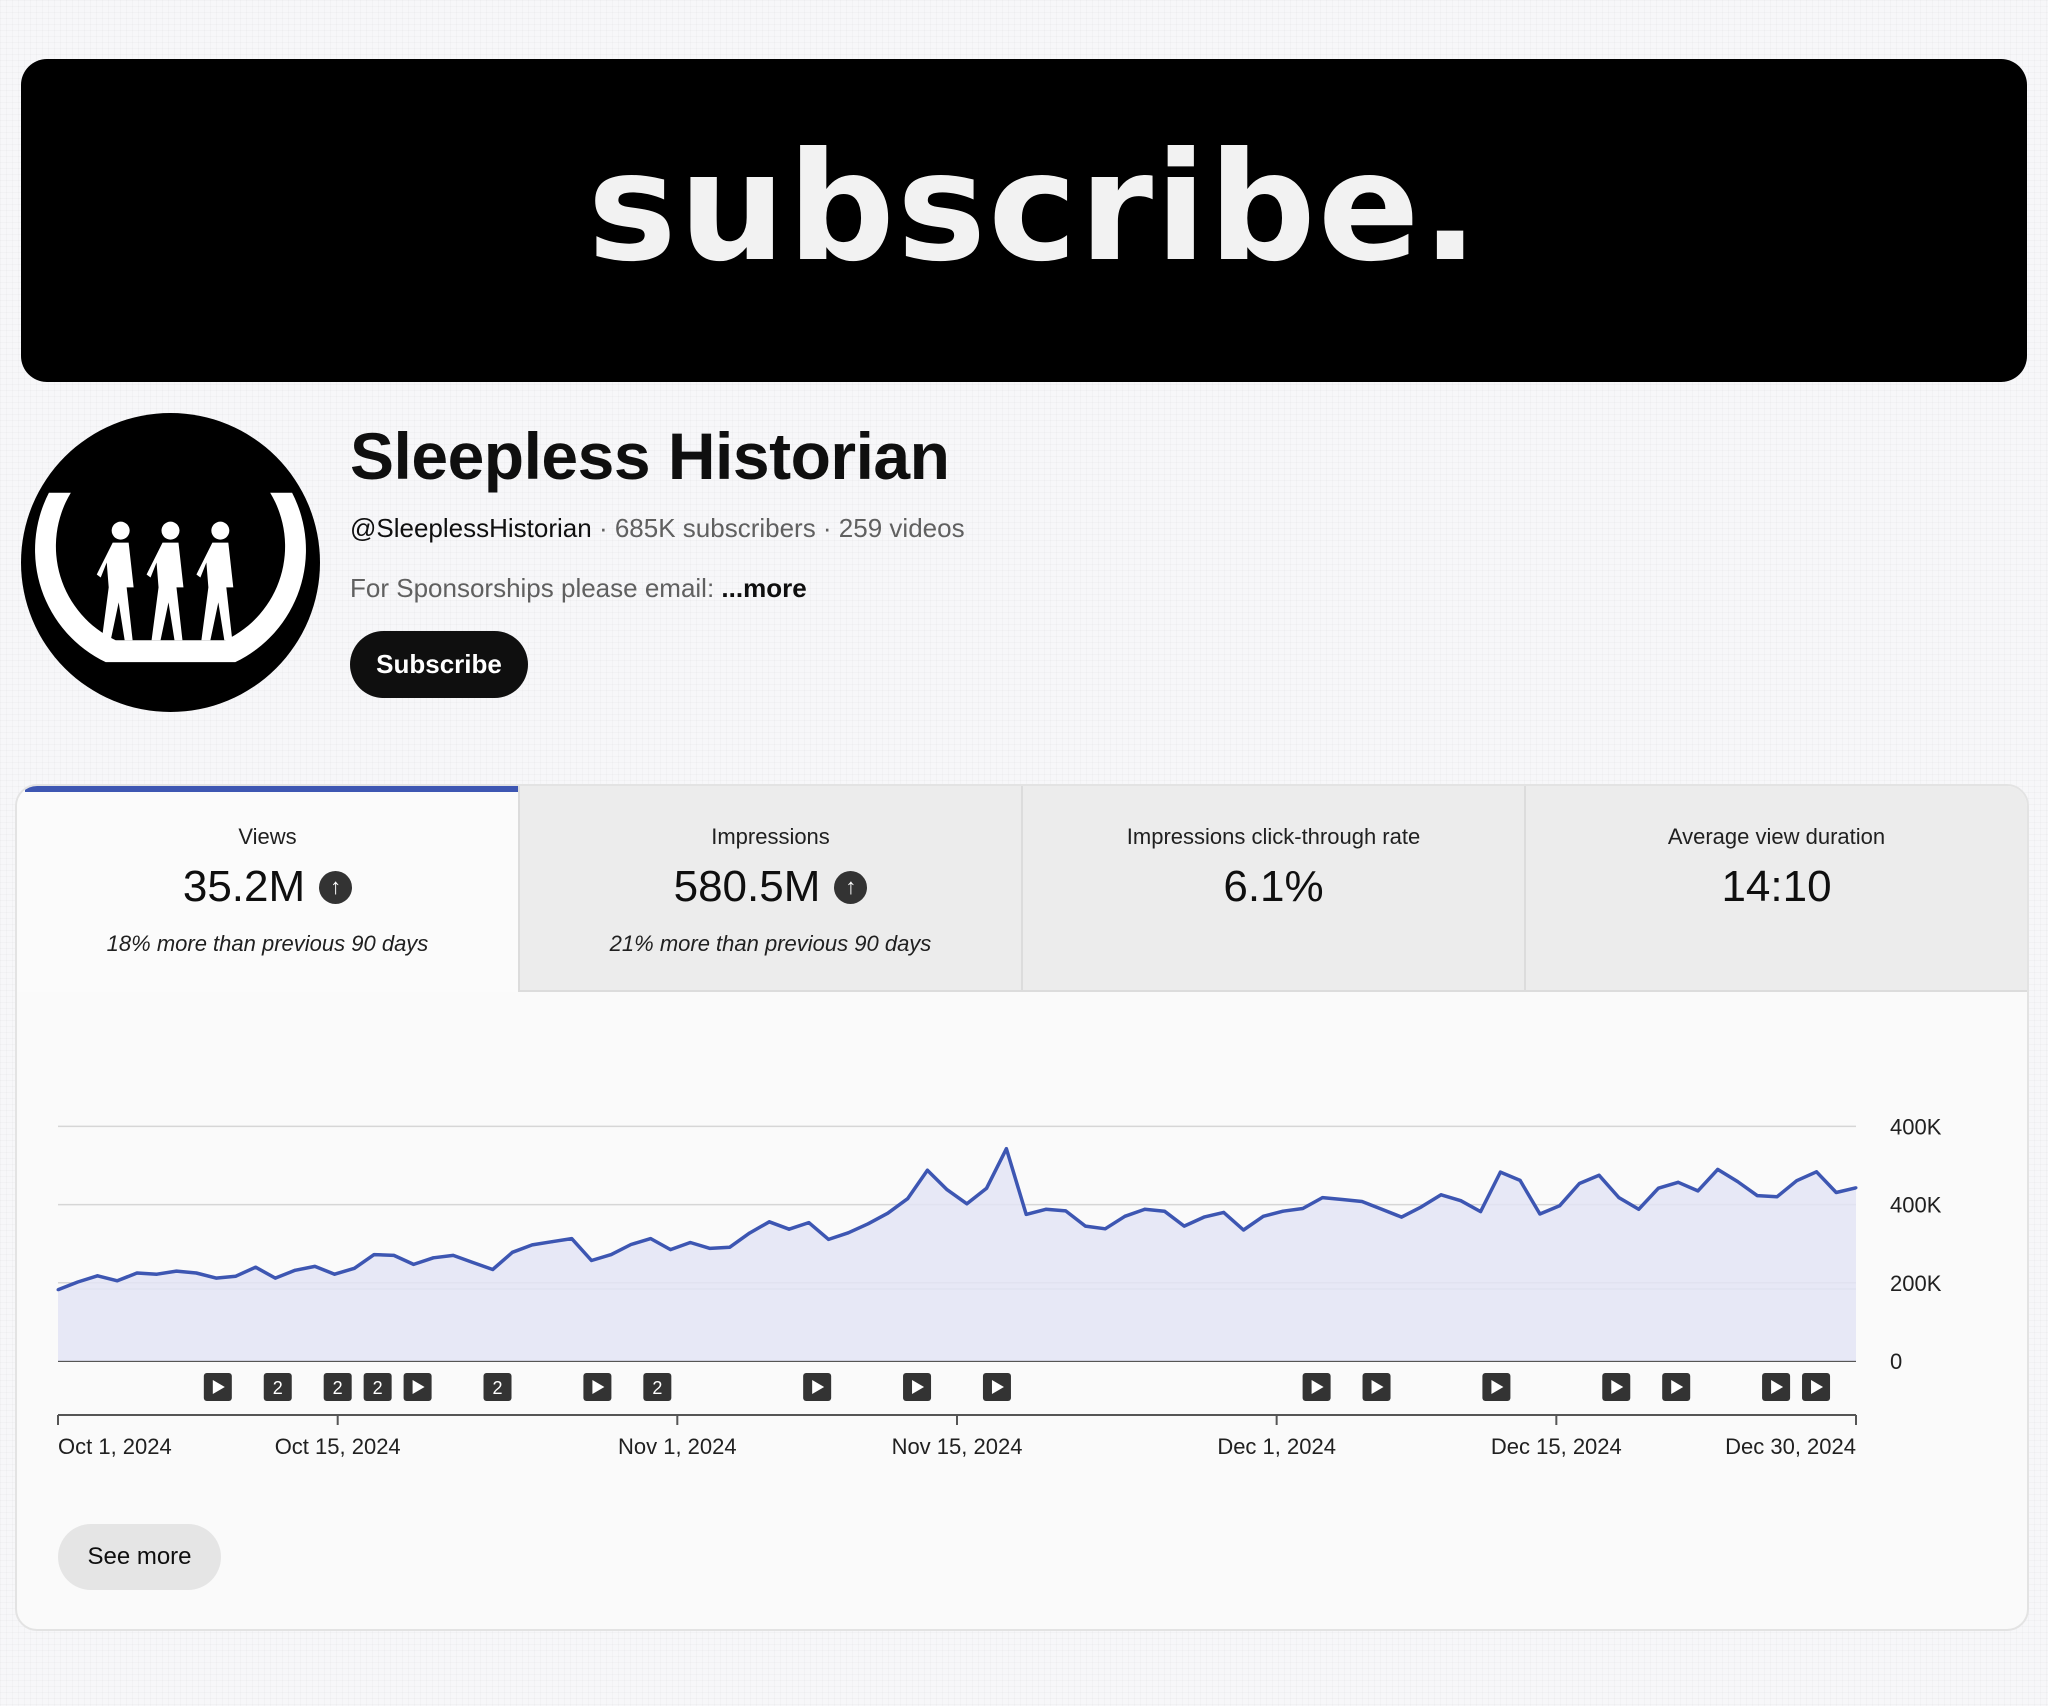 This screenshot has width=2048, height=1706. I want to click on x-tick-label: Nov 1, 2024, so click(677, 1446).